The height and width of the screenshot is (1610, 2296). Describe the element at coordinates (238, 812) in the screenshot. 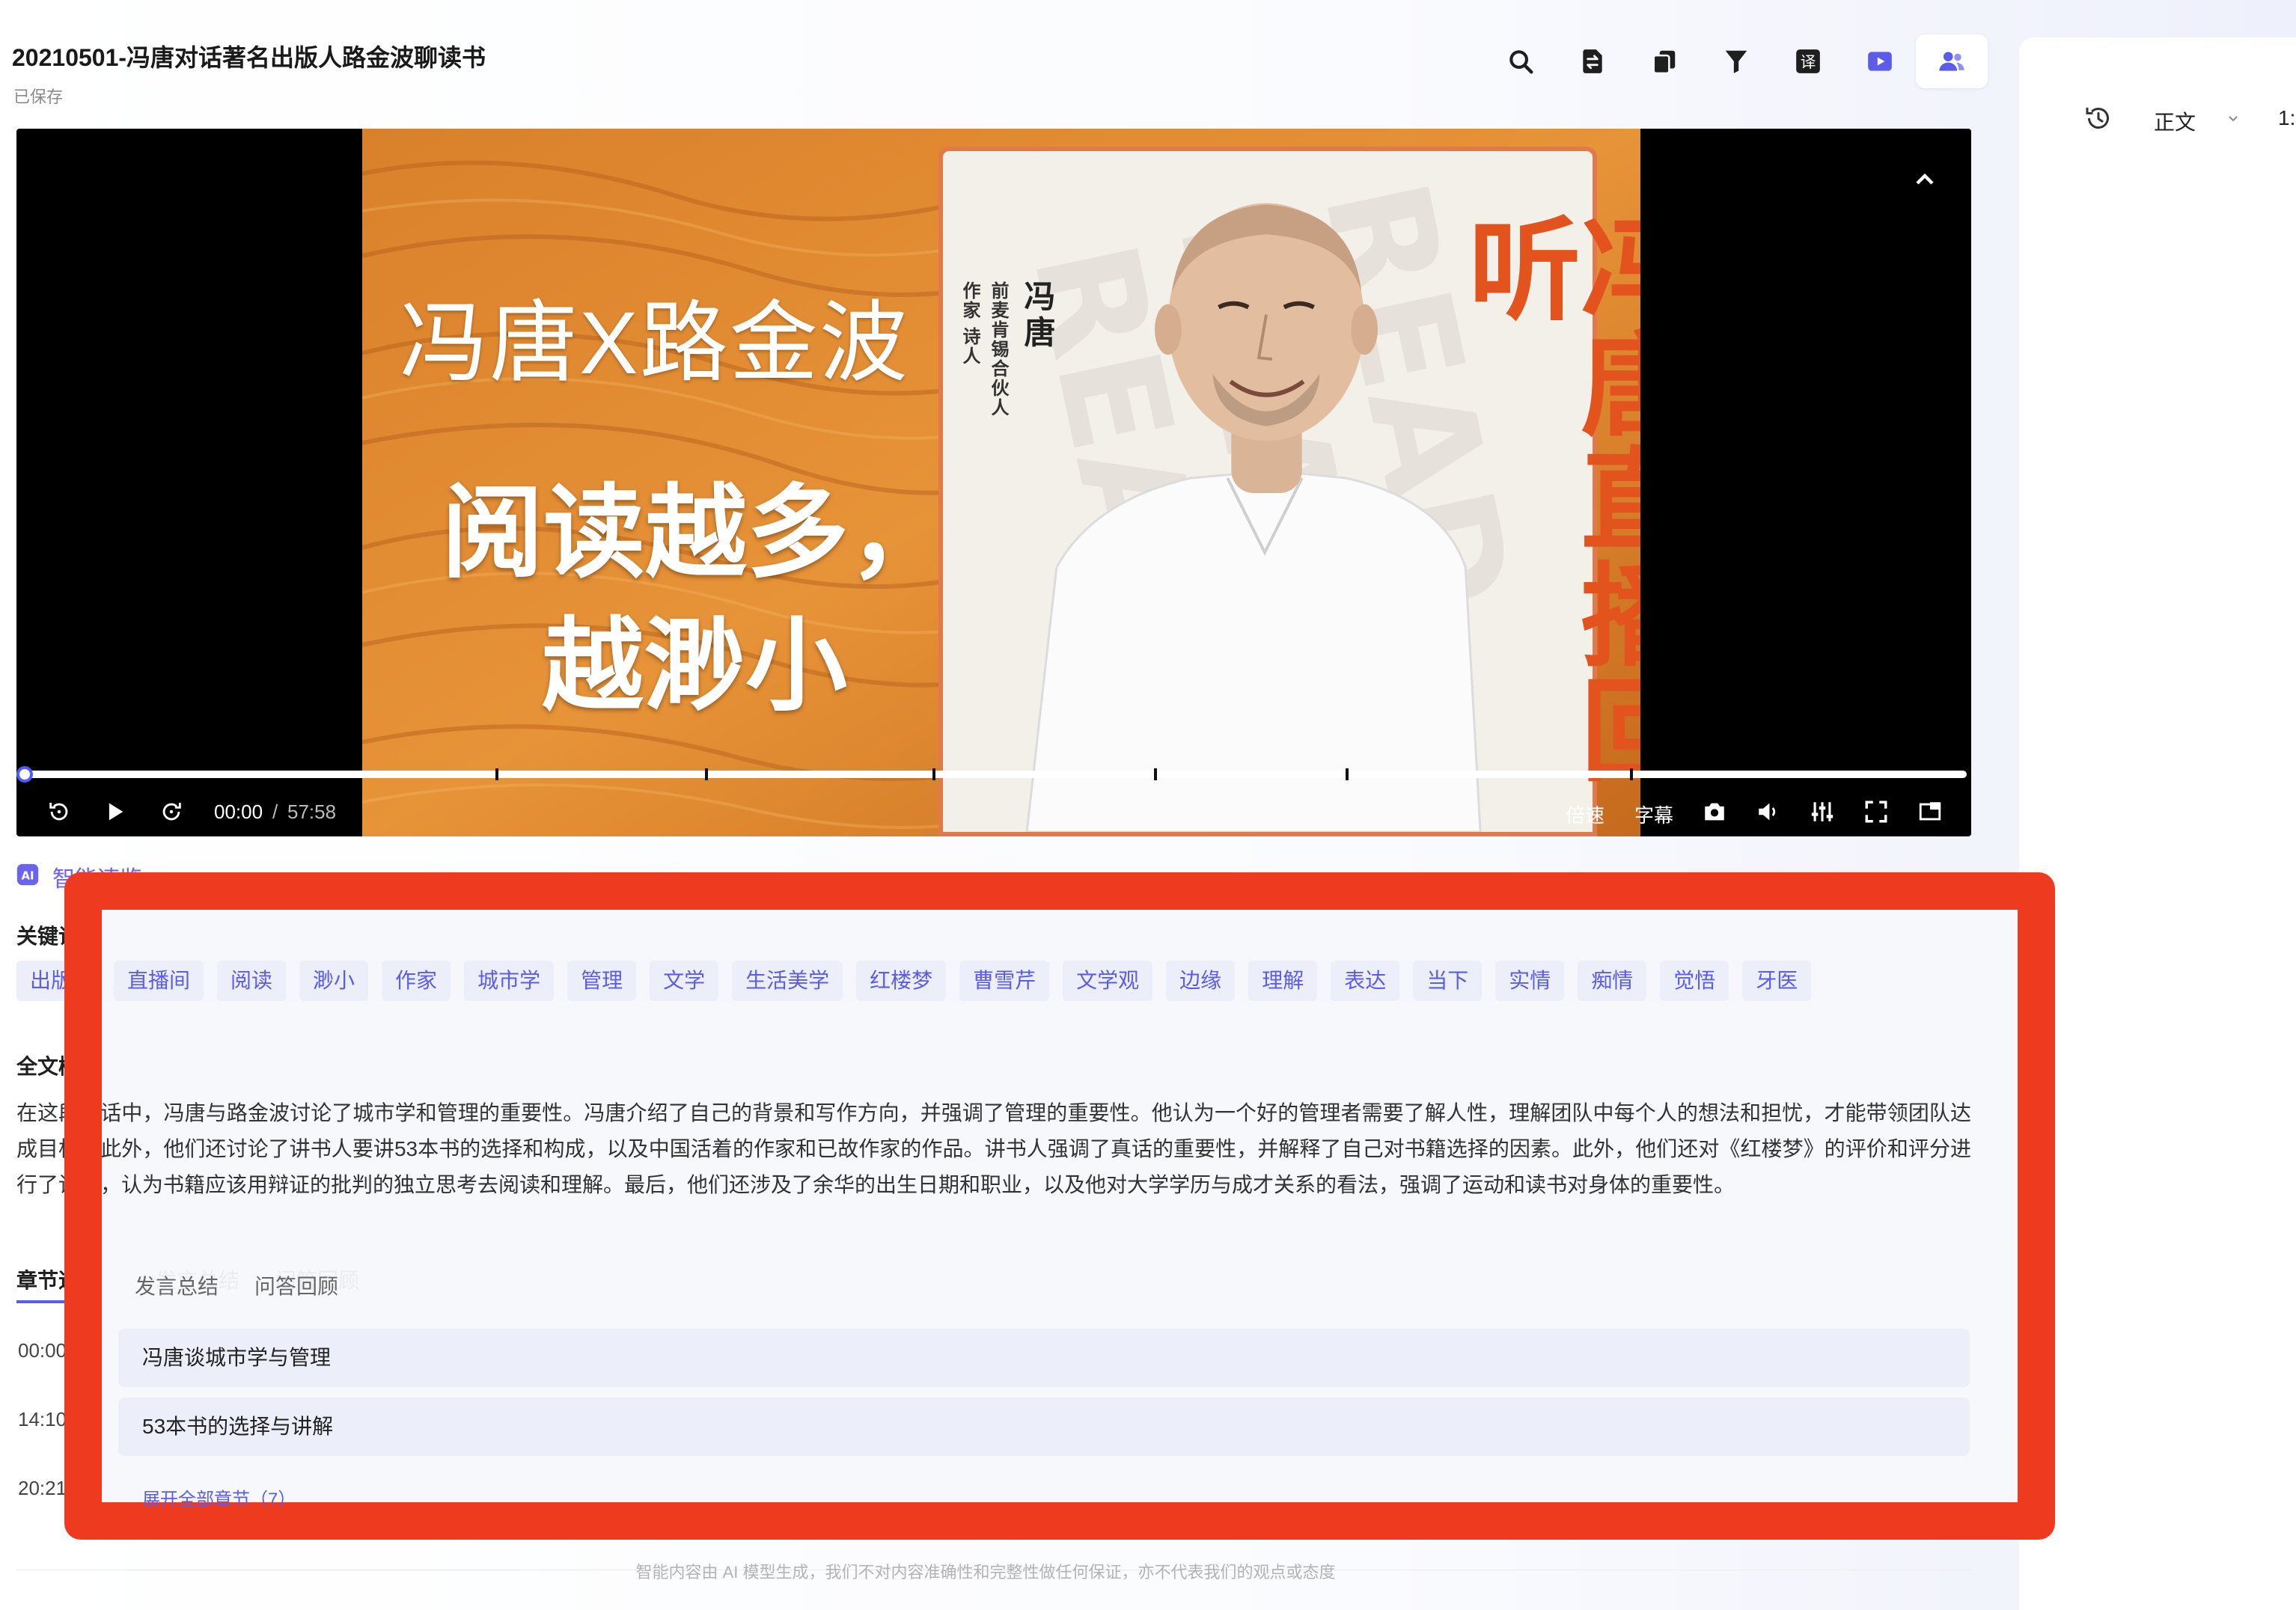

I see `current-time: 00:00` at that location.